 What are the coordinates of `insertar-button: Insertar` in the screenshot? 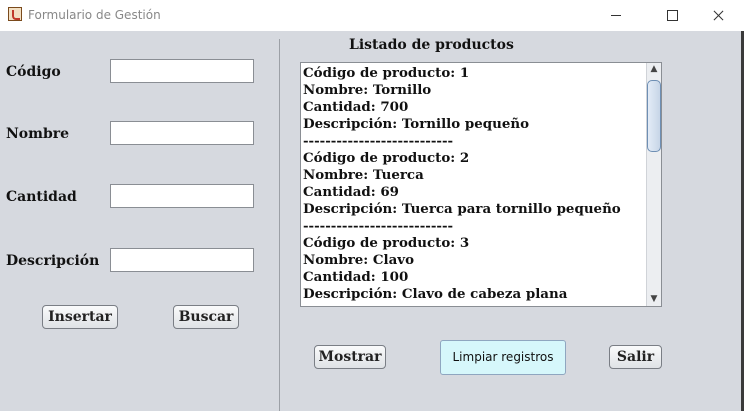 It's located at (80, 317).